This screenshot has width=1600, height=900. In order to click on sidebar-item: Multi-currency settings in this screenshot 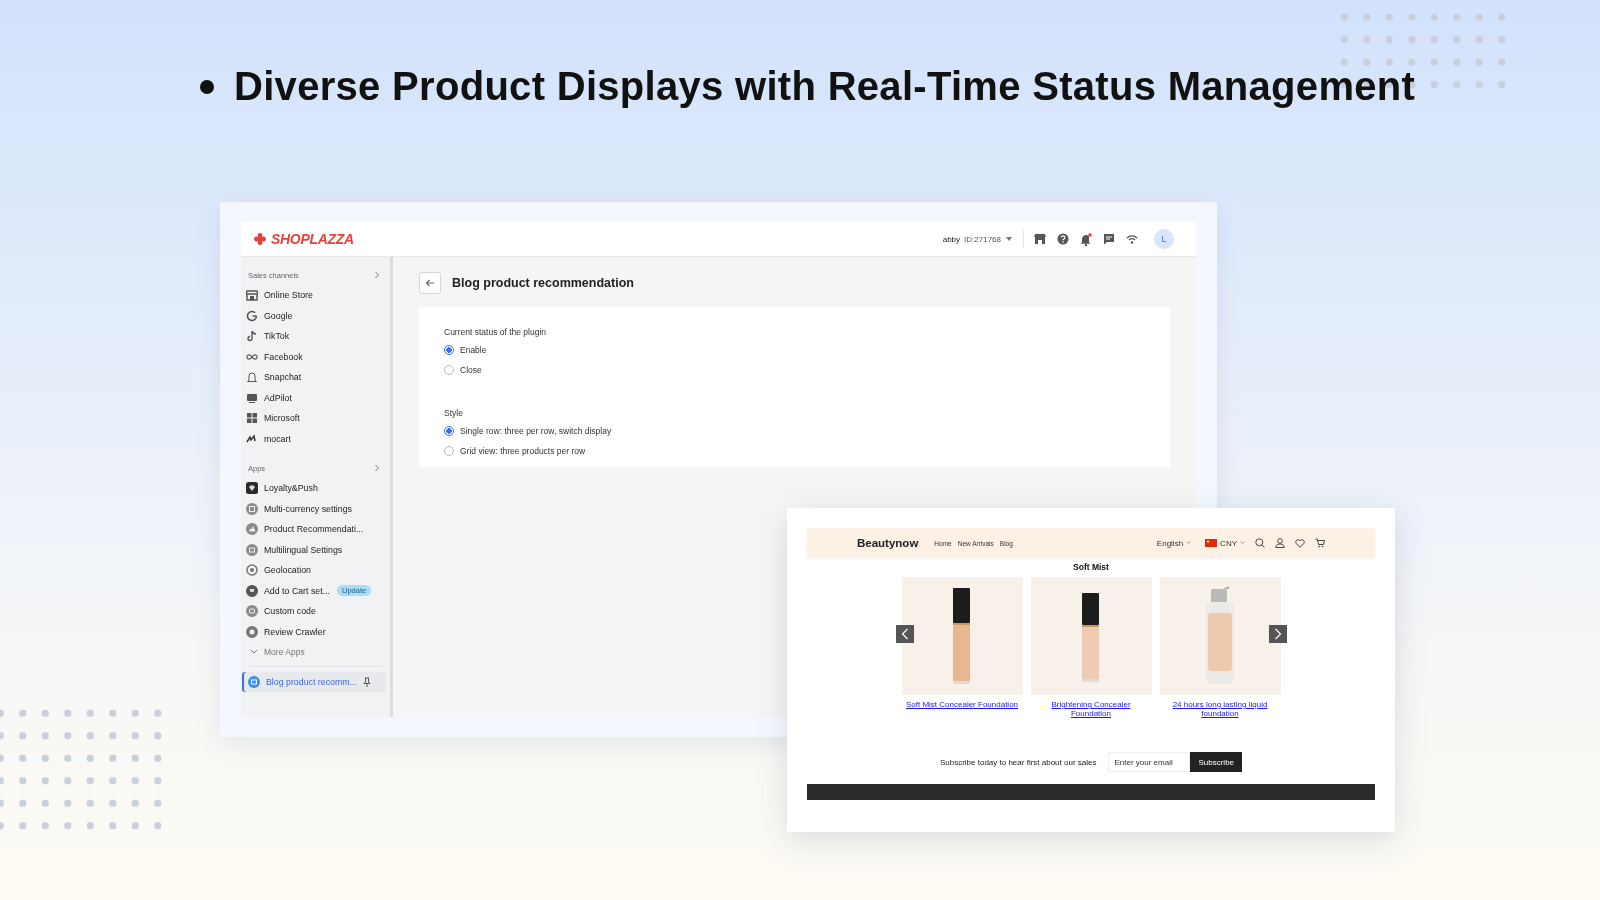, I will do `click(316, 508)`.